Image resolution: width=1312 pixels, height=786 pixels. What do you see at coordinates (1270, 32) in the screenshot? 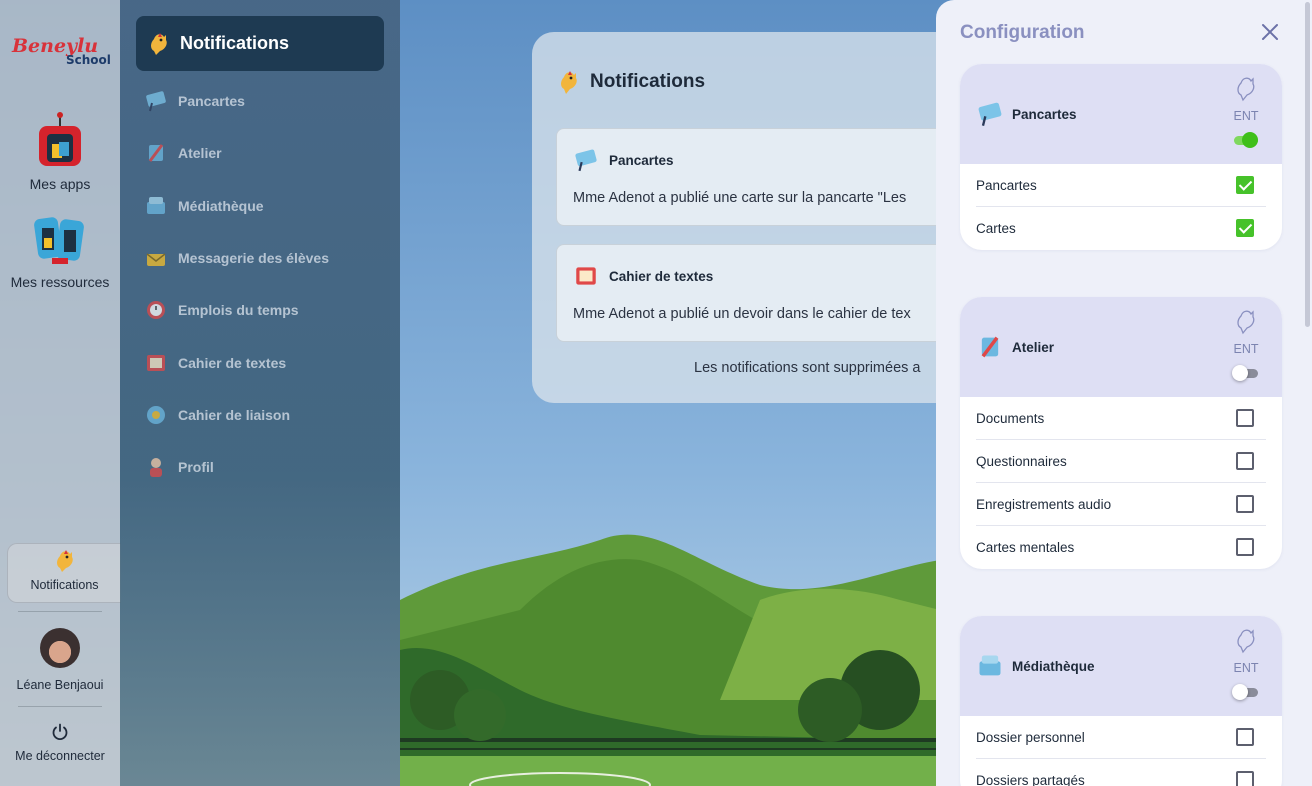
I see `close-icon` at bounding box center [1270, 32].